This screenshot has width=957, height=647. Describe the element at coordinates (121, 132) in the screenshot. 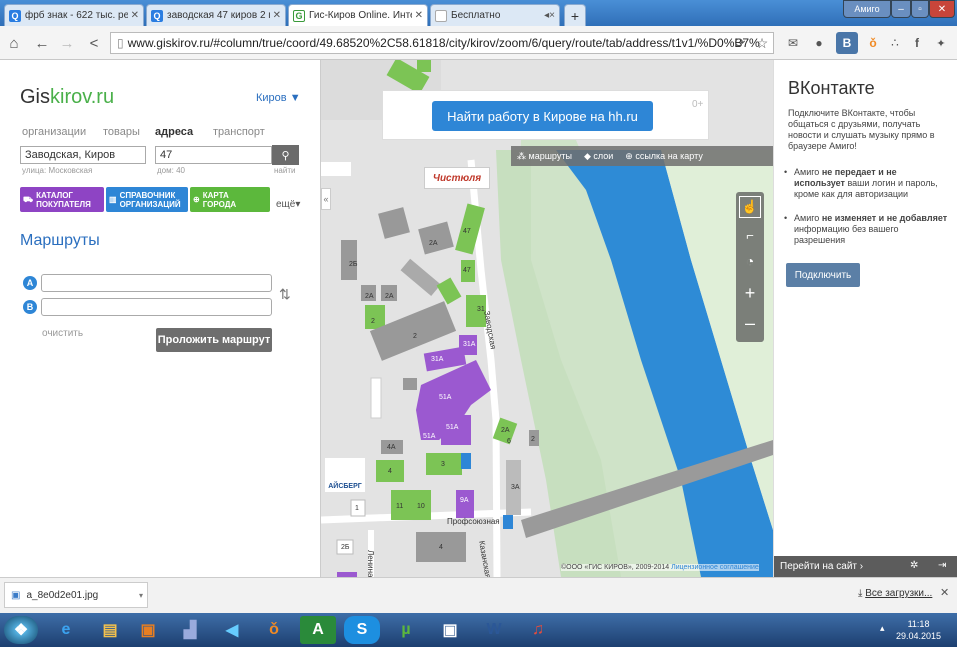

I see `tab-goods: товары` at that location.